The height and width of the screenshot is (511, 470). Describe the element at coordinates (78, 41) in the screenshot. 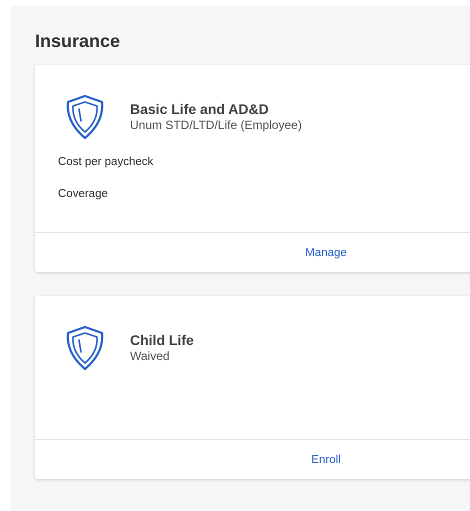

I see `section-title: Insurance` at that location.